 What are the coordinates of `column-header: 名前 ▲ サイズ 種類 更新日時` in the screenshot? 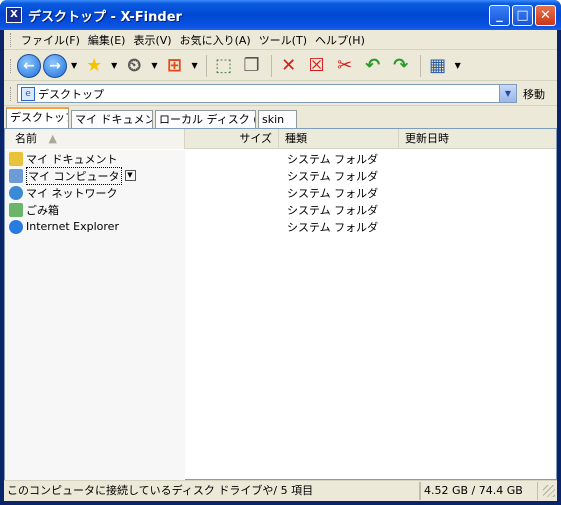 It's located at (280, 139).